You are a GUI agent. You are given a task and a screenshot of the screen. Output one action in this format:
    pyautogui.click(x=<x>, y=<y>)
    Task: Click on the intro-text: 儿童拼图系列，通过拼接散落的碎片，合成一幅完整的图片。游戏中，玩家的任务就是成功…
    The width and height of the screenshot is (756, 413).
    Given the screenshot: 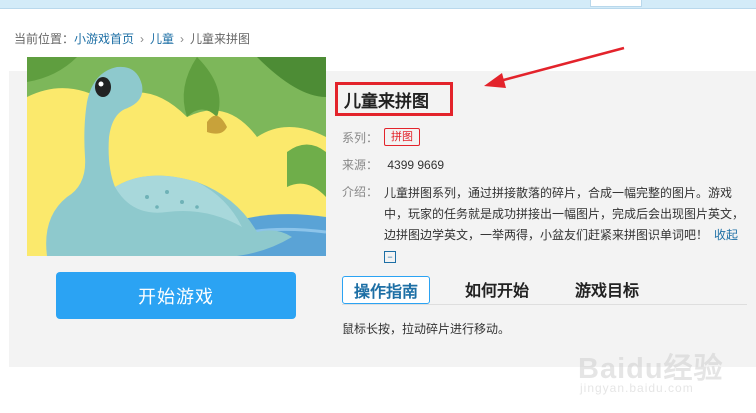 What is the action you would take?
    pyautogui.click(x=564, y=214)
    